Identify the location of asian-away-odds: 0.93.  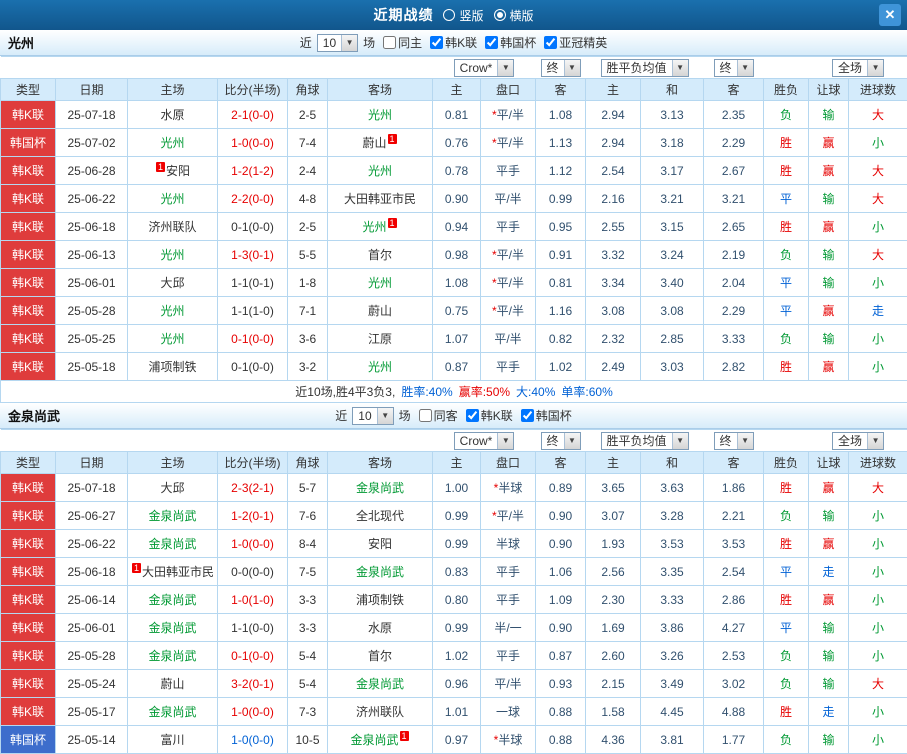
(561, 684).